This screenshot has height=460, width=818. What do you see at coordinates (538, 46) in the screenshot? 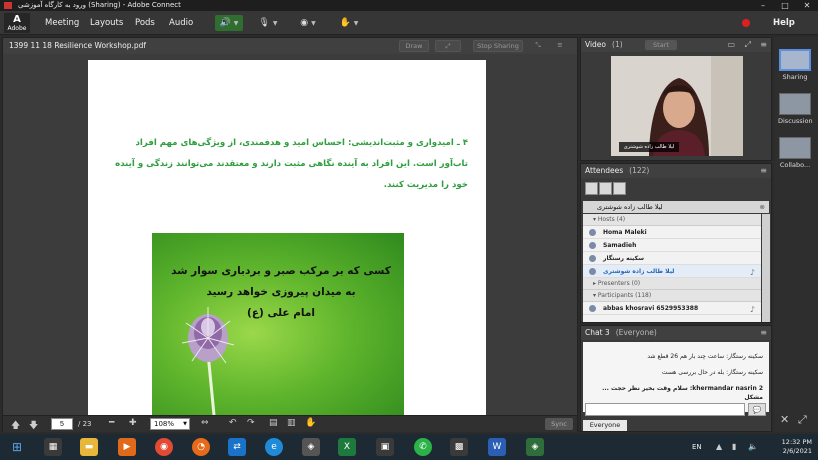
I see `expand-icon: ⤡` at bounding box center [538, 46].